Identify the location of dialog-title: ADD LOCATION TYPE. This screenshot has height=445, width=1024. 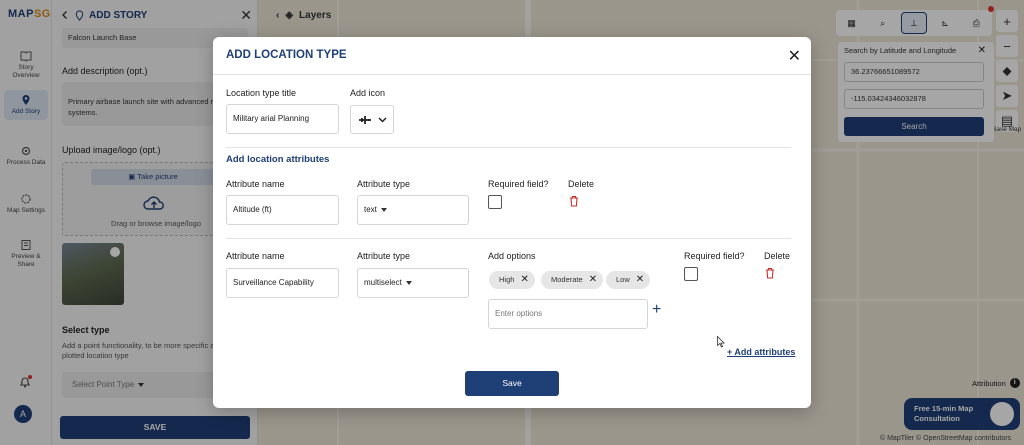
(286, 55).